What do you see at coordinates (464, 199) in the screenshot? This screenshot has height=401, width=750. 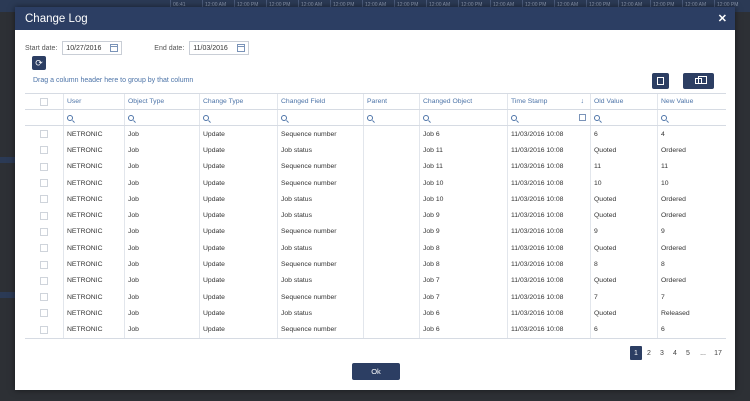 I see `cell-changed-object: Job 10` at bounding box center [464, 199].